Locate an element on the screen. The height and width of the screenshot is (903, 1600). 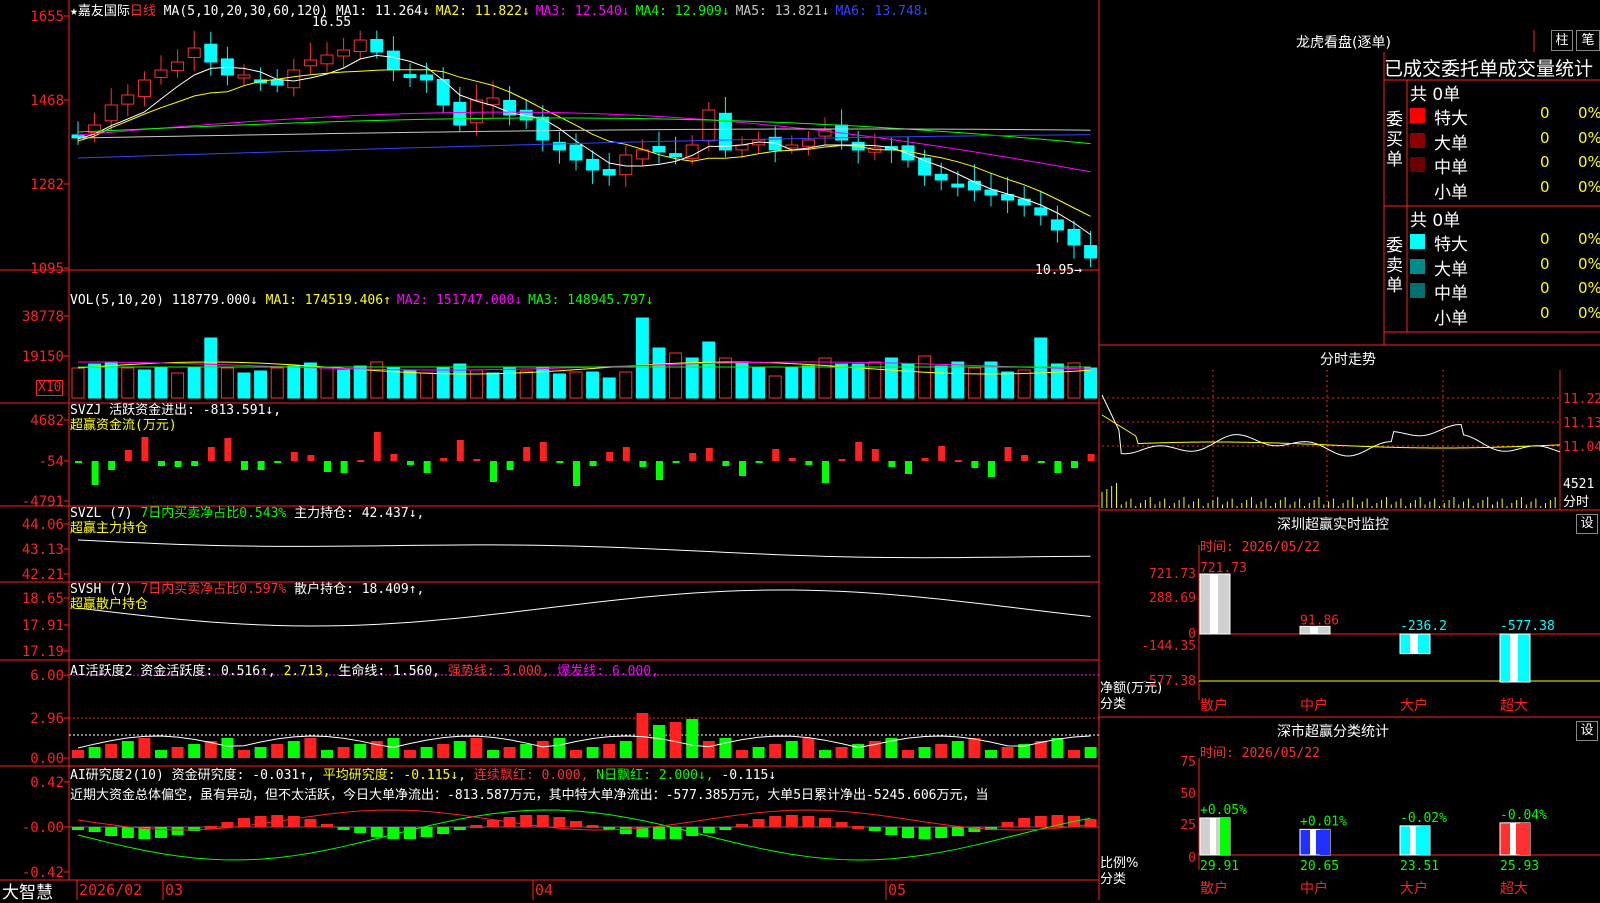
bar-mode-button: 柱 is located at coordinates (1562, 40).